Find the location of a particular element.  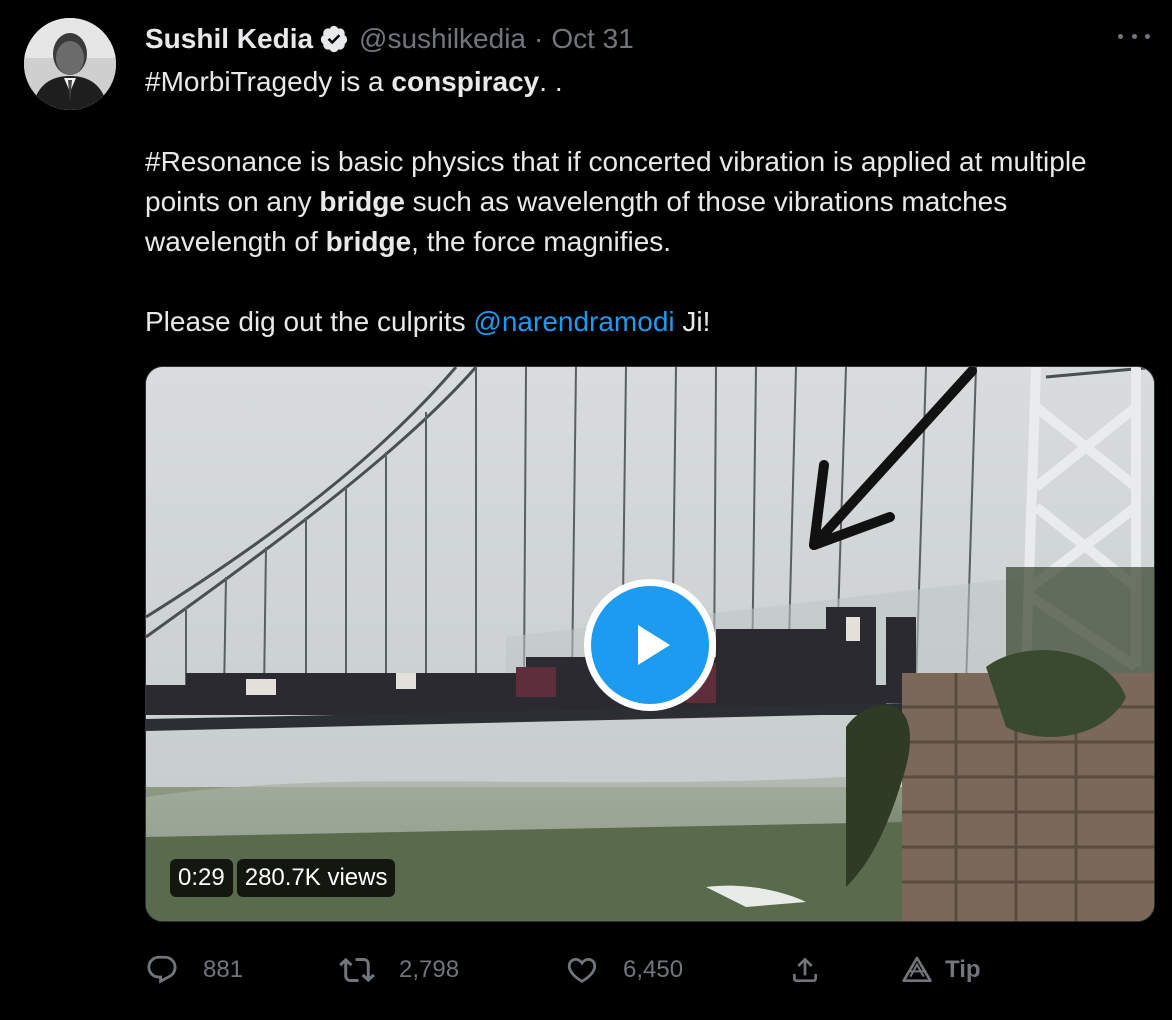

tip-button: Tip is located at coordinates (941, 970).